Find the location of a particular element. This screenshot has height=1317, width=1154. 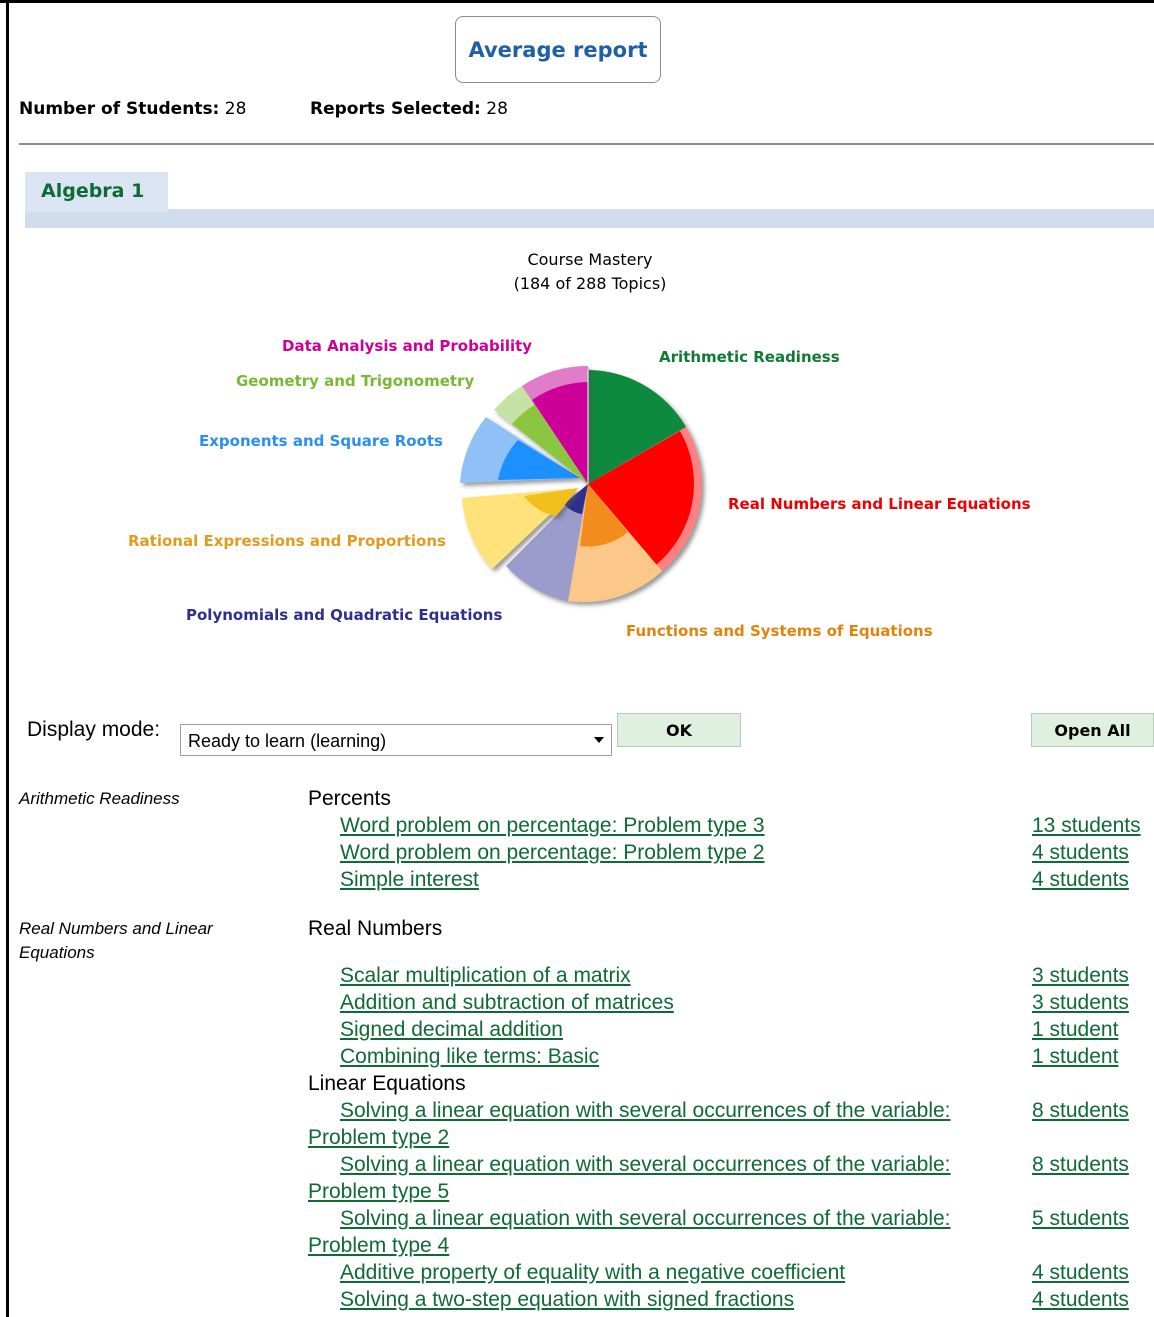

open-all-button: Open All is located at coordinates (1092, 730).